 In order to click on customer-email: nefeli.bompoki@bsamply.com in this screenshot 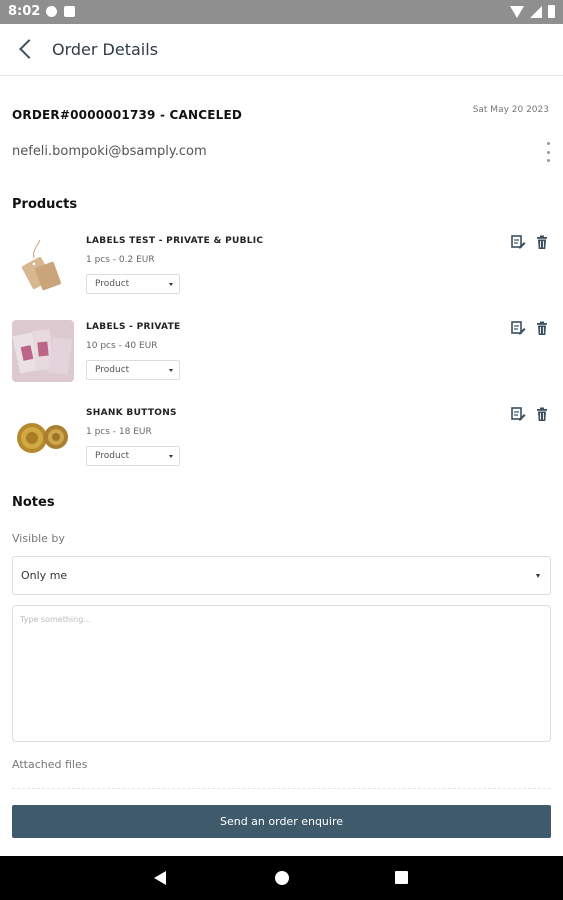, I will do `click(109, 151)`.